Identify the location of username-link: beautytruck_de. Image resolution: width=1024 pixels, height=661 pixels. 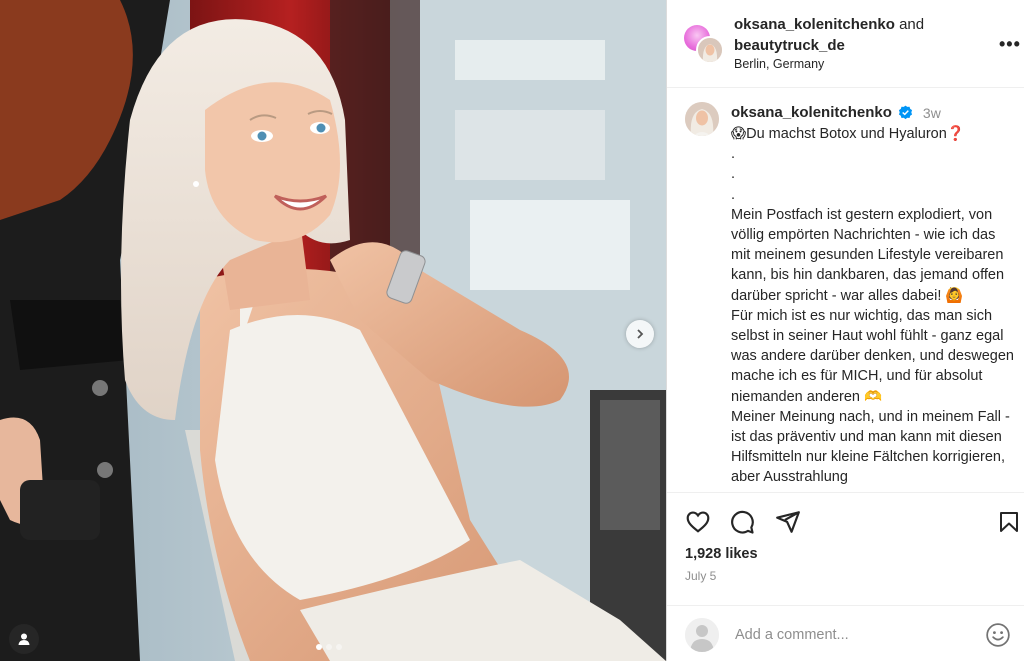
(789, 45).